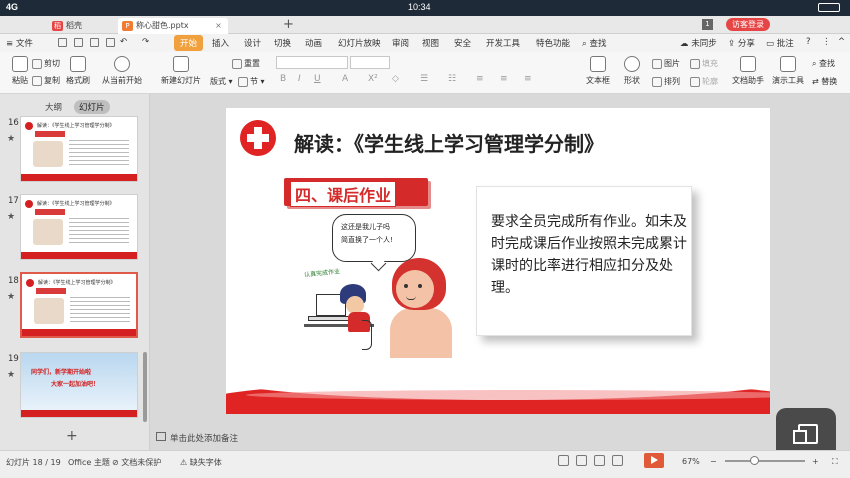 The width and height of the screenshot is (850, 478). I want to click on clear-format-icon: ◇, so click(395, 79).